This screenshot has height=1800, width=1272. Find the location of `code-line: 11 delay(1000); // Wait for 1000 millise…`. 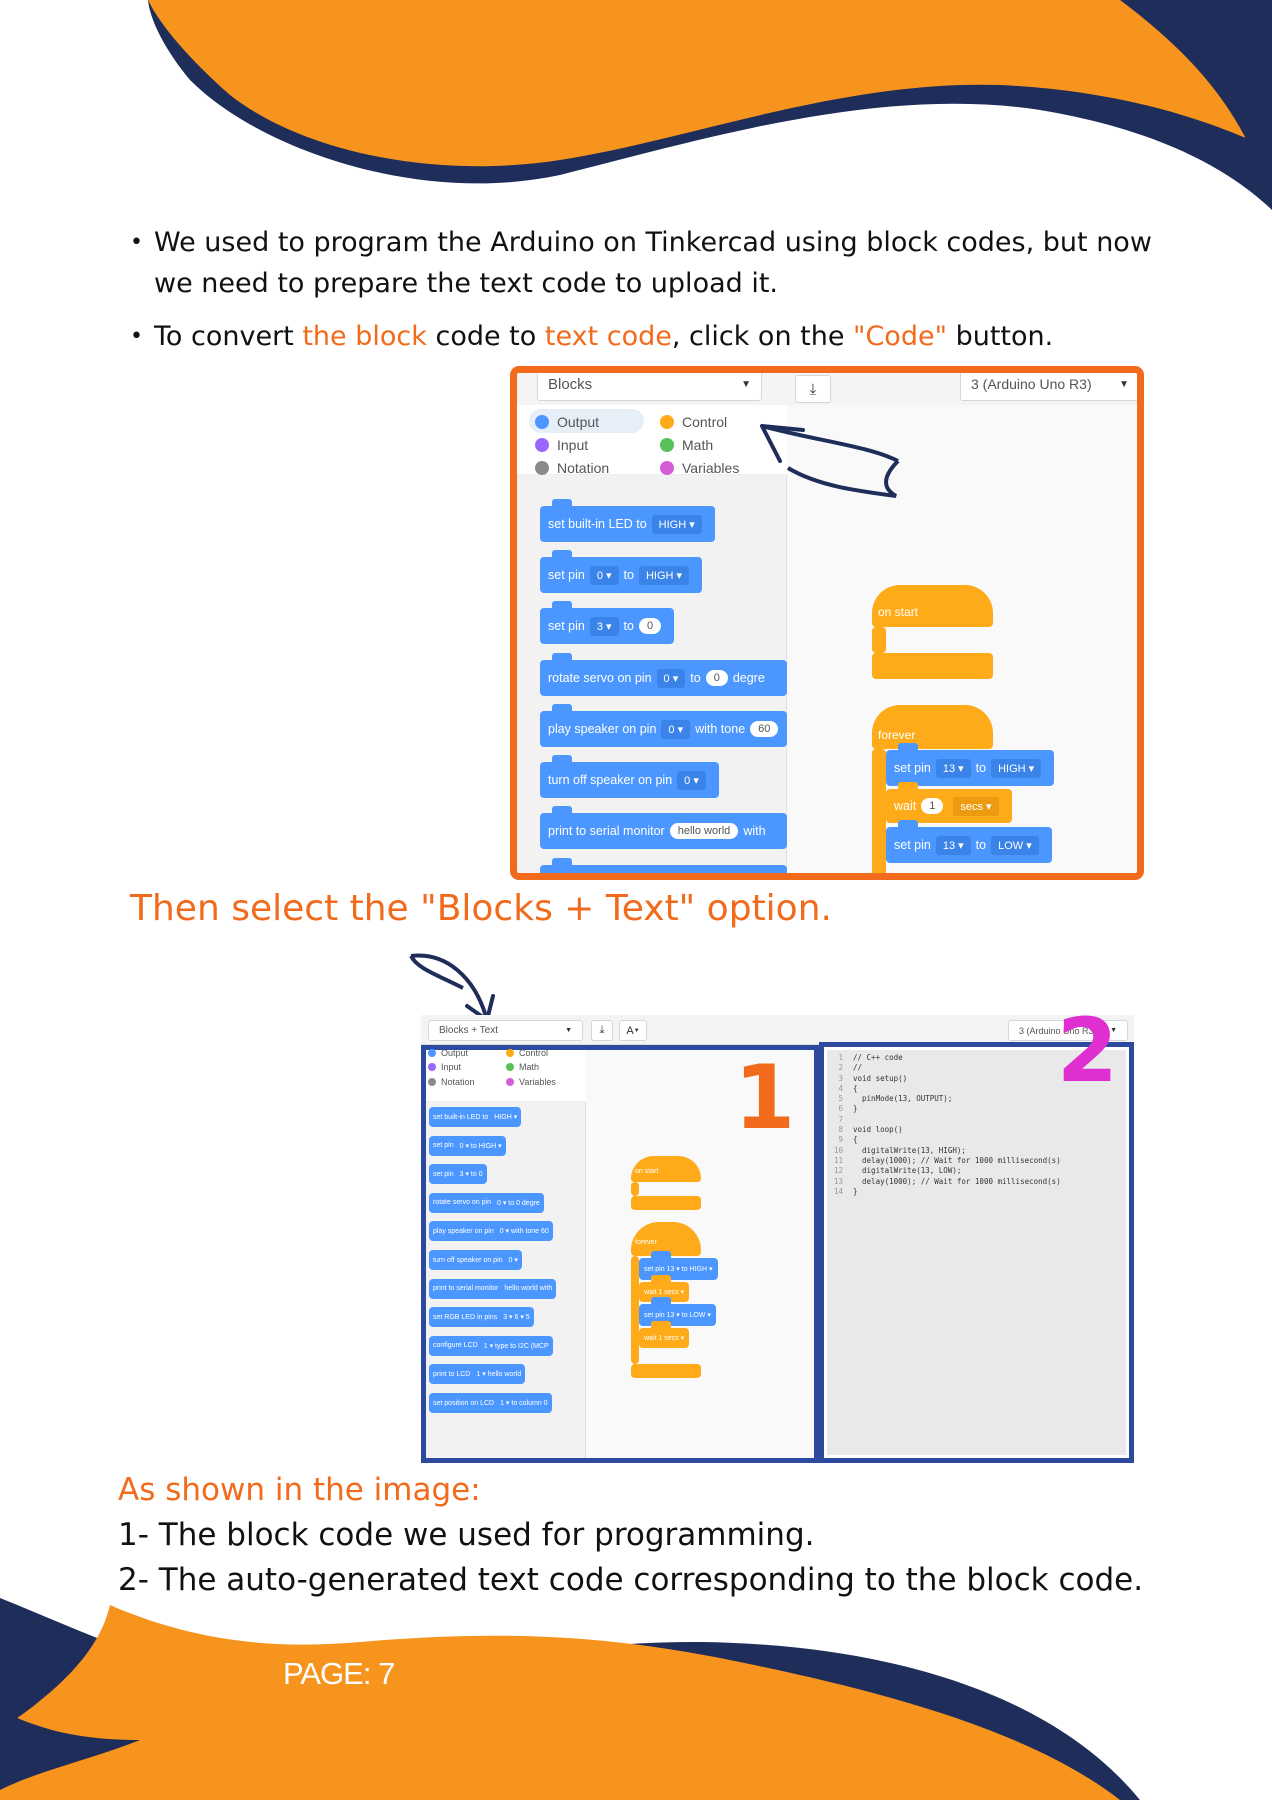

code-line: 11 delay(1000); // Wait for 1000 millise… is located at coordinates (976, 1161).